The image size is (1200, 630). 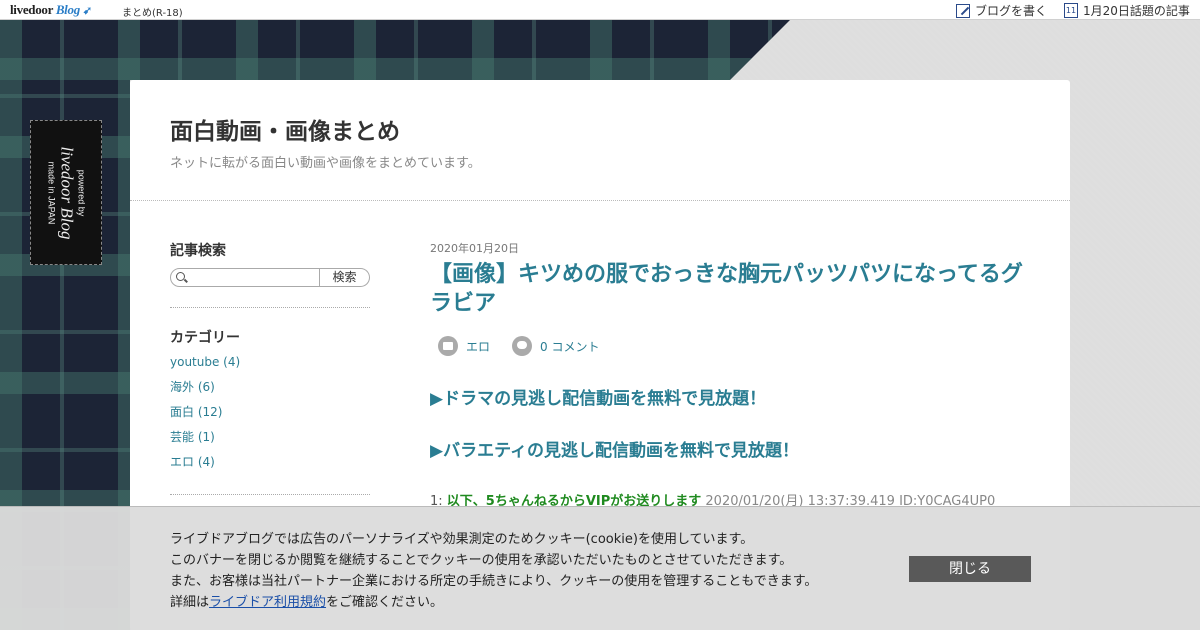 What do you see at coordinates (963, 10) in the screenshot?
I see `pencil-icon` at bounding box center [963, 10].